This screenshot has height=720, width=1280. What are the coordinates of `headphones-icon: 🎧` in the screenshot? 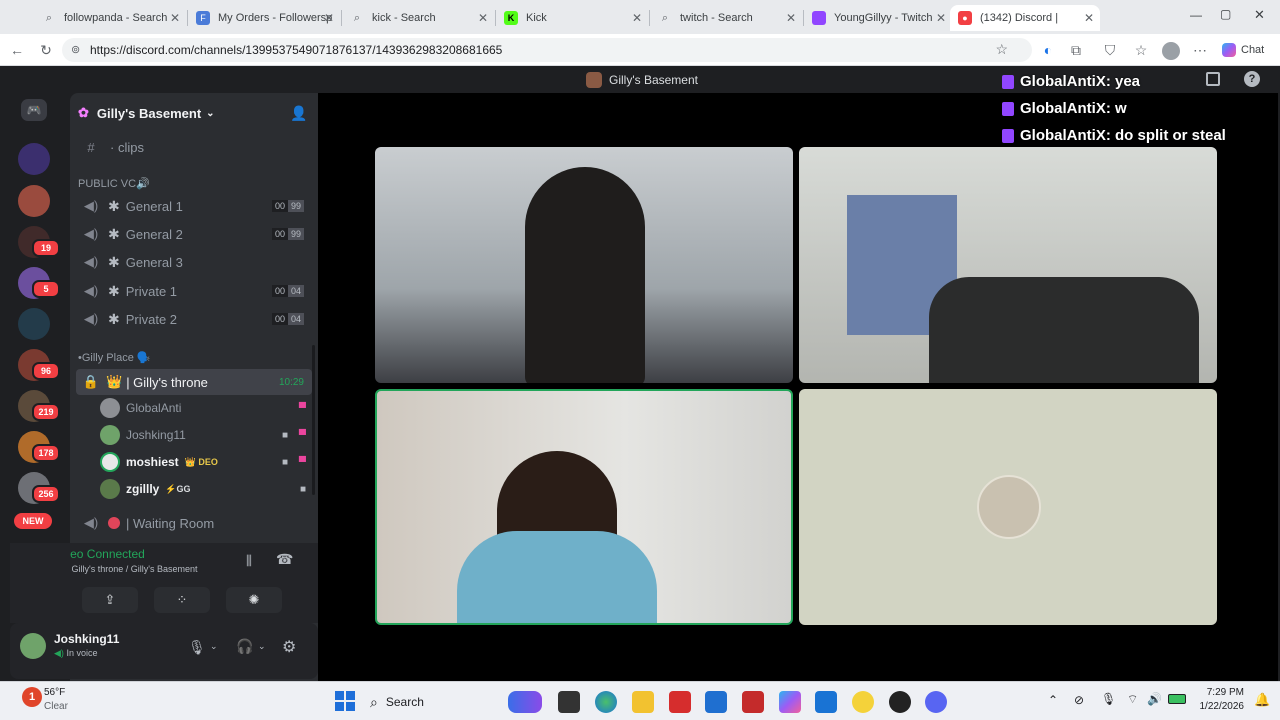 It's located at (244, 646).